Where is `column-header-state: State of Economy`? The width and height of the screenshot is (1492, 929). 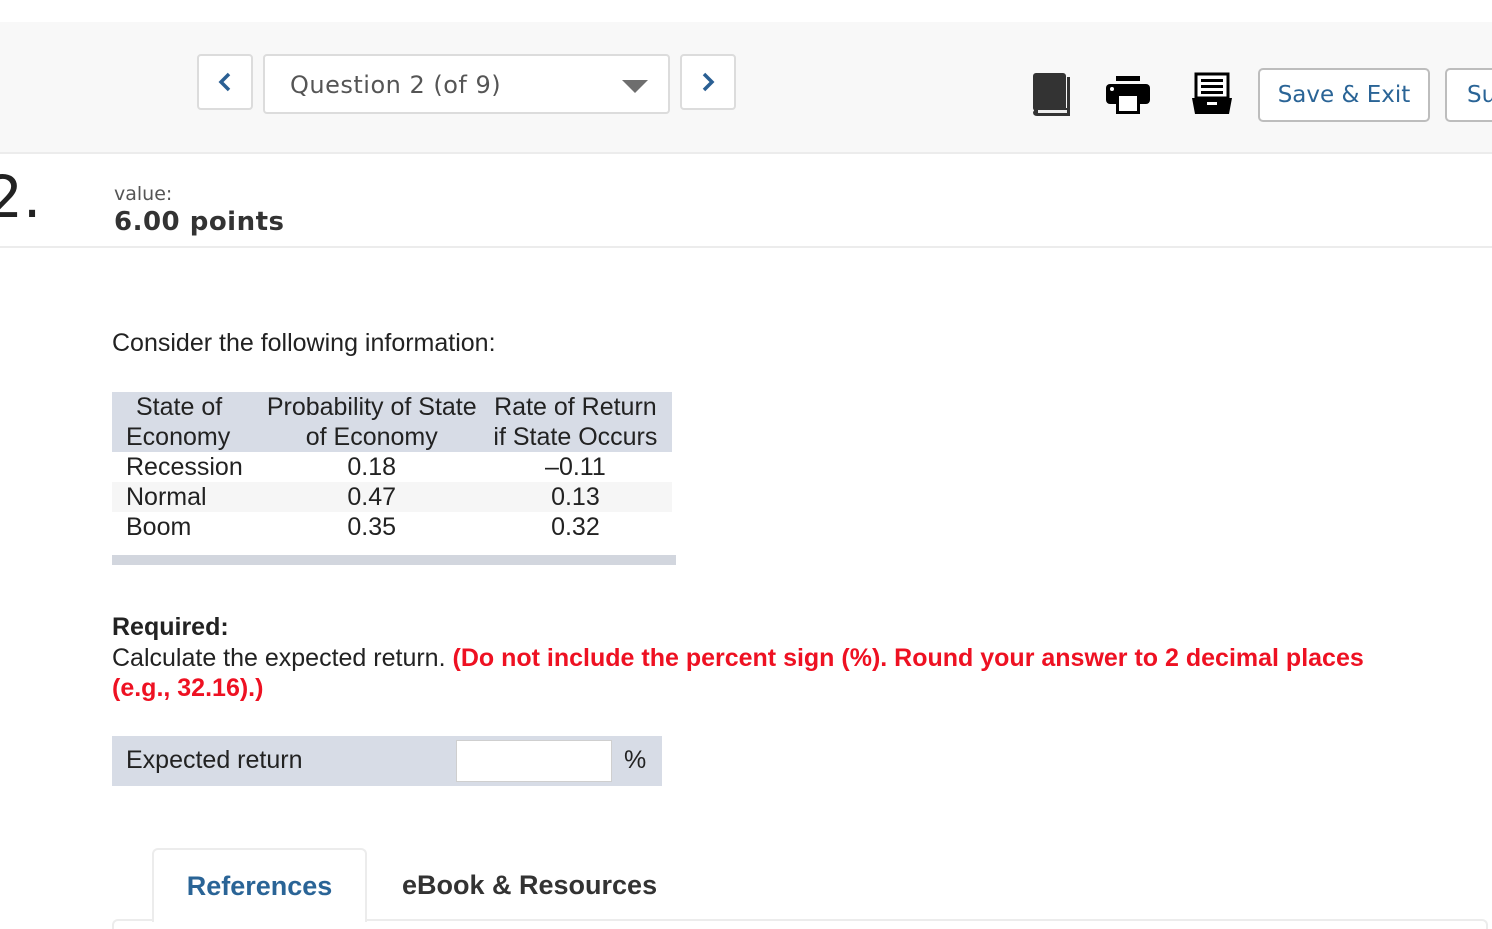 column-header-state: State of Economy is located at coordinates (188, 422).